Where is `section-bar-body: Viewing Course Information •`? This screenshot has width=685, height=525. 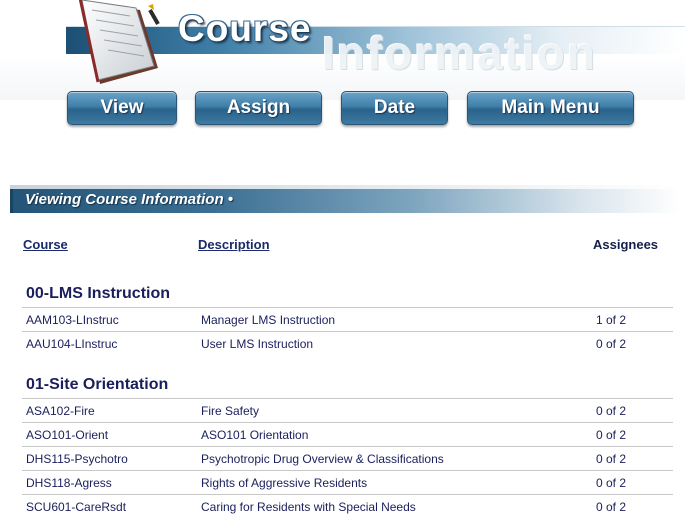 section-bar-body: Viewing Course Information • is located at coordinates (345, 201).